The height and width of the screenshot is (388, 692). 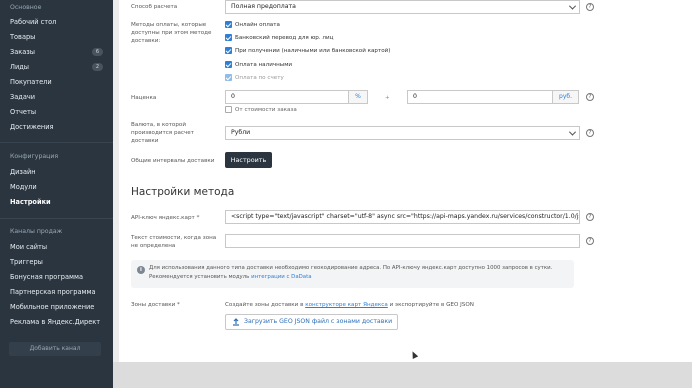 I want to click on bottom-strip, so click(x=402, y=375).